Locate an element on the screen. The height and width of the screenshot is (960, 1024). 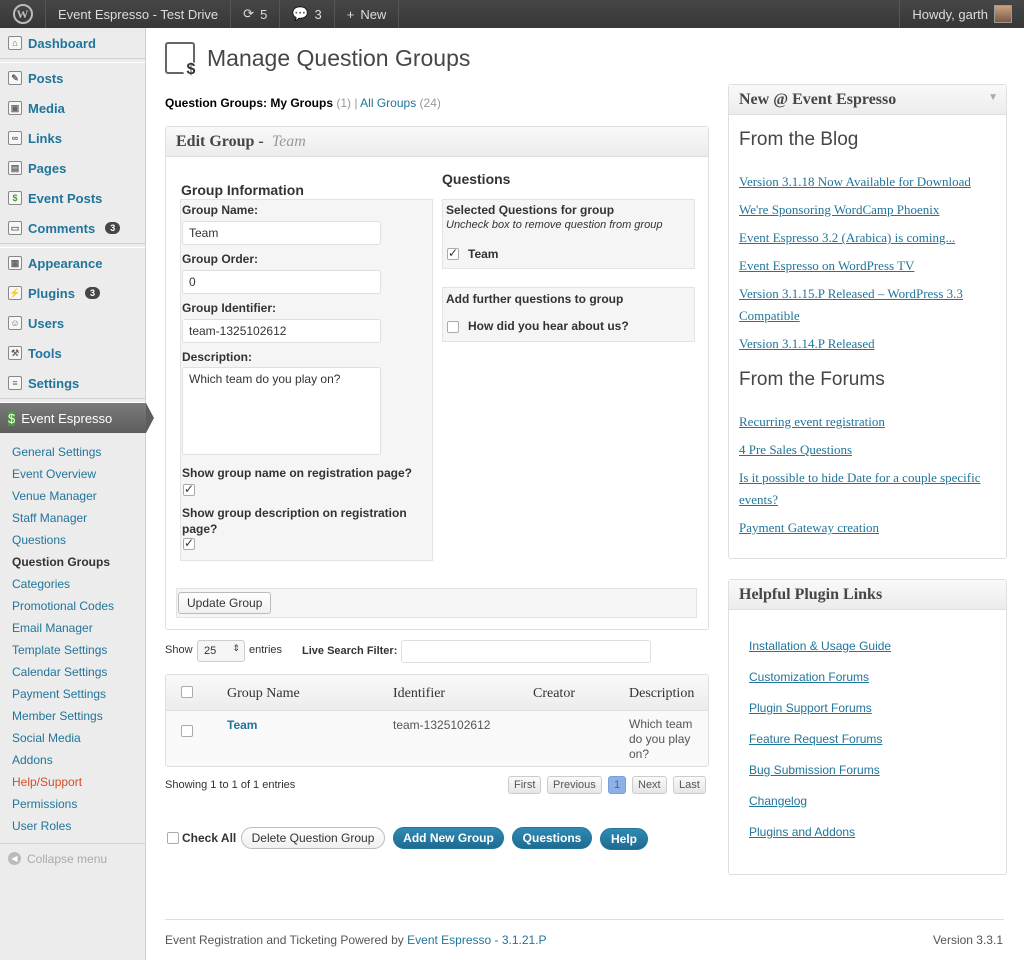
forum-link: Recurring event registration is located at coordinates (812, 421).